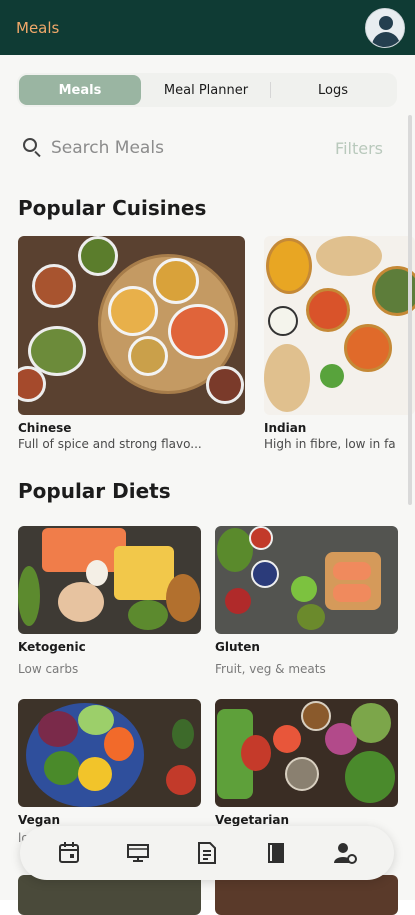 This screenshot has width=415, height=915. Describe the element at coordinates (330, 444) in the screenshot. I see `cuisine-desc: High in fibre, low in fa` at that location.